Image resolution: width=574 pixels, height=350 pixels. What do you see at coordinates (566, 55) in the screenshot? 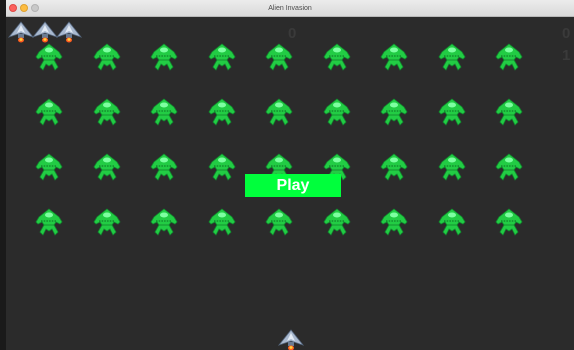
I see `level-value: 1` at bounding box center [566, 55].